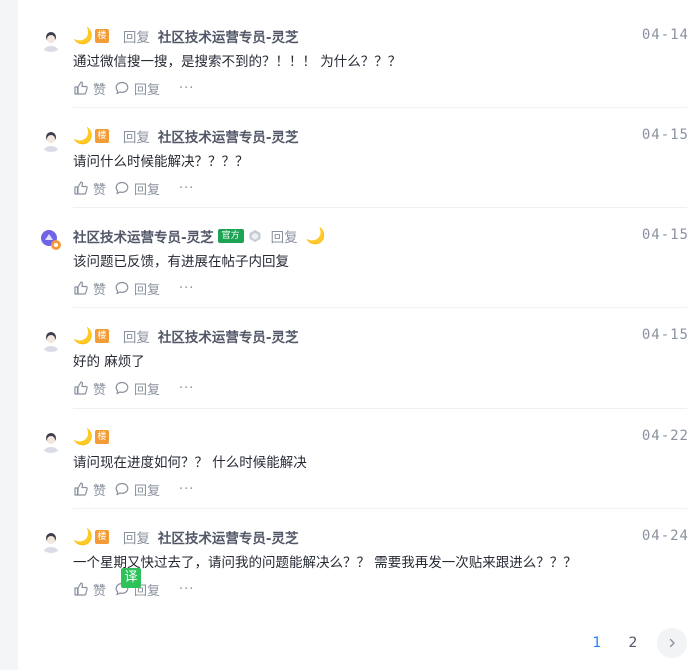 This screenshot has height=670, width=697. Describe the element at coordinates (325, 563) in the screenshot. I see `comment-content: 一个星期又快过去了，请问我的问题能解决么？？ 需要我再发一次贴来跟进么？？？` at that location.